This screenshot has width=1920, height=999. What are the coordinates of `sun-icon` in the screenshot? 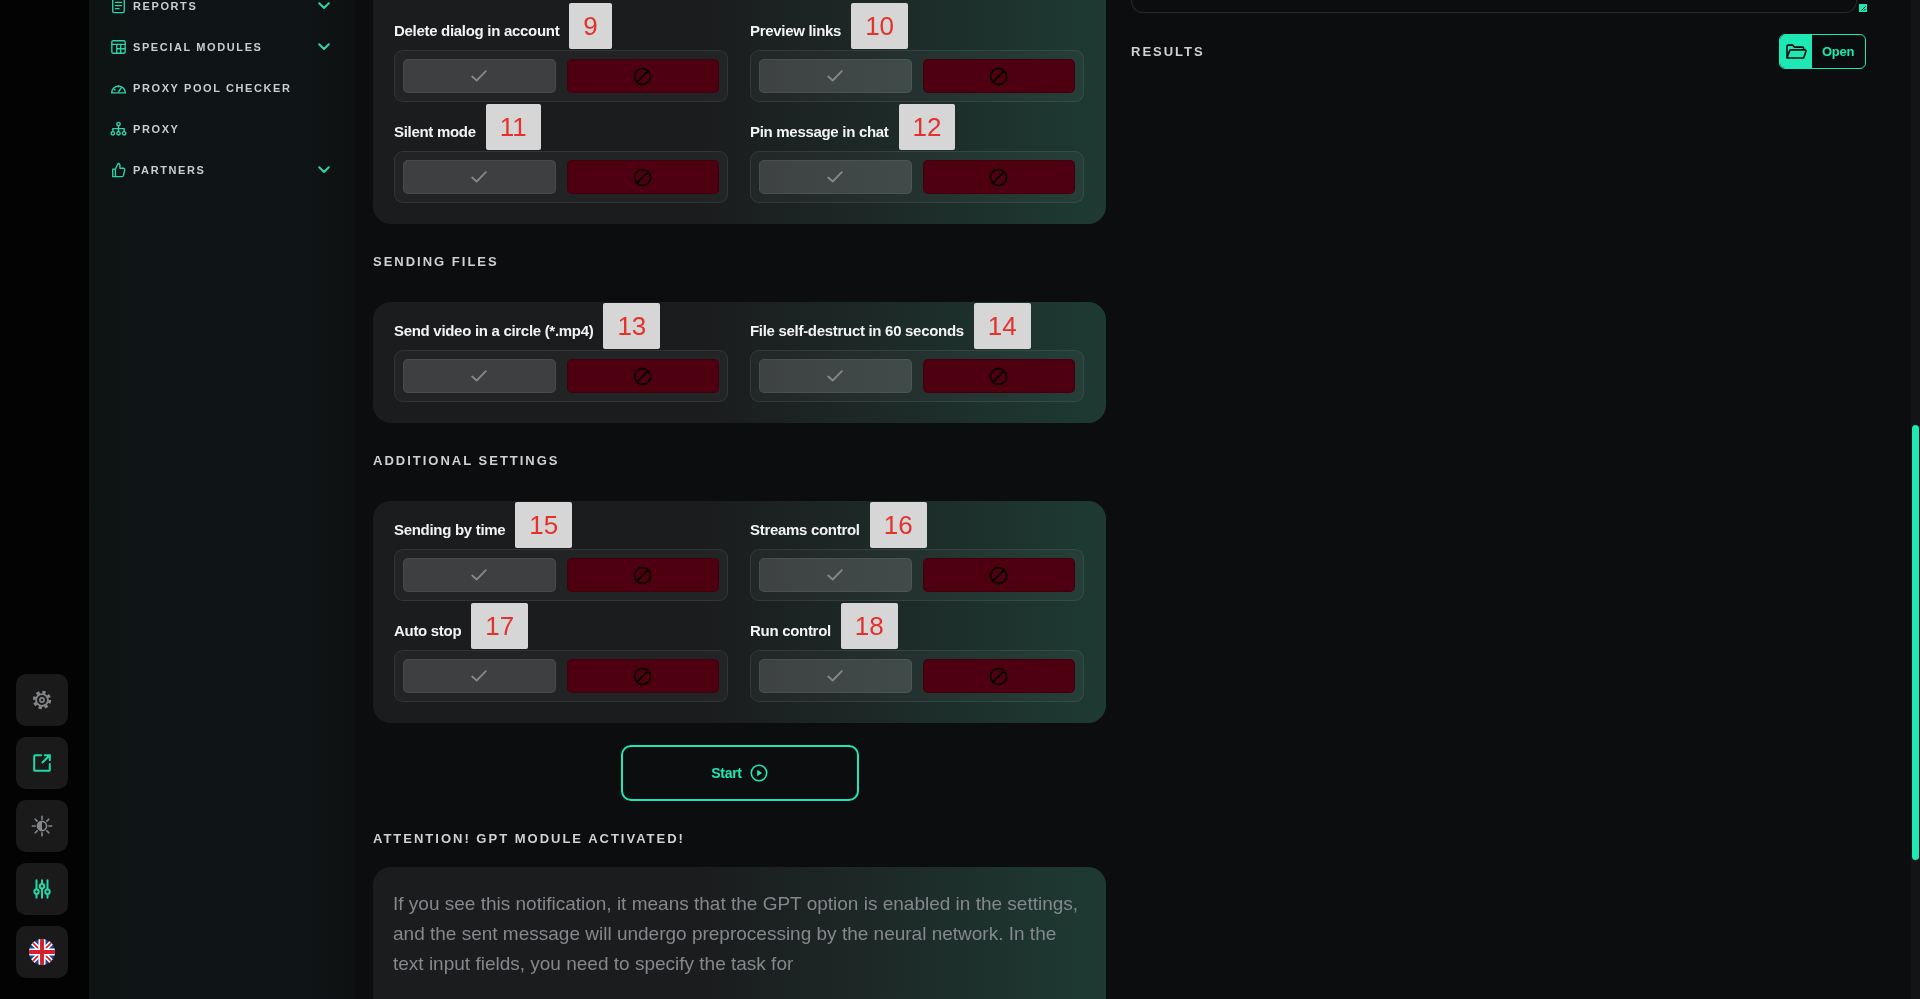 It's located at (42, 826).